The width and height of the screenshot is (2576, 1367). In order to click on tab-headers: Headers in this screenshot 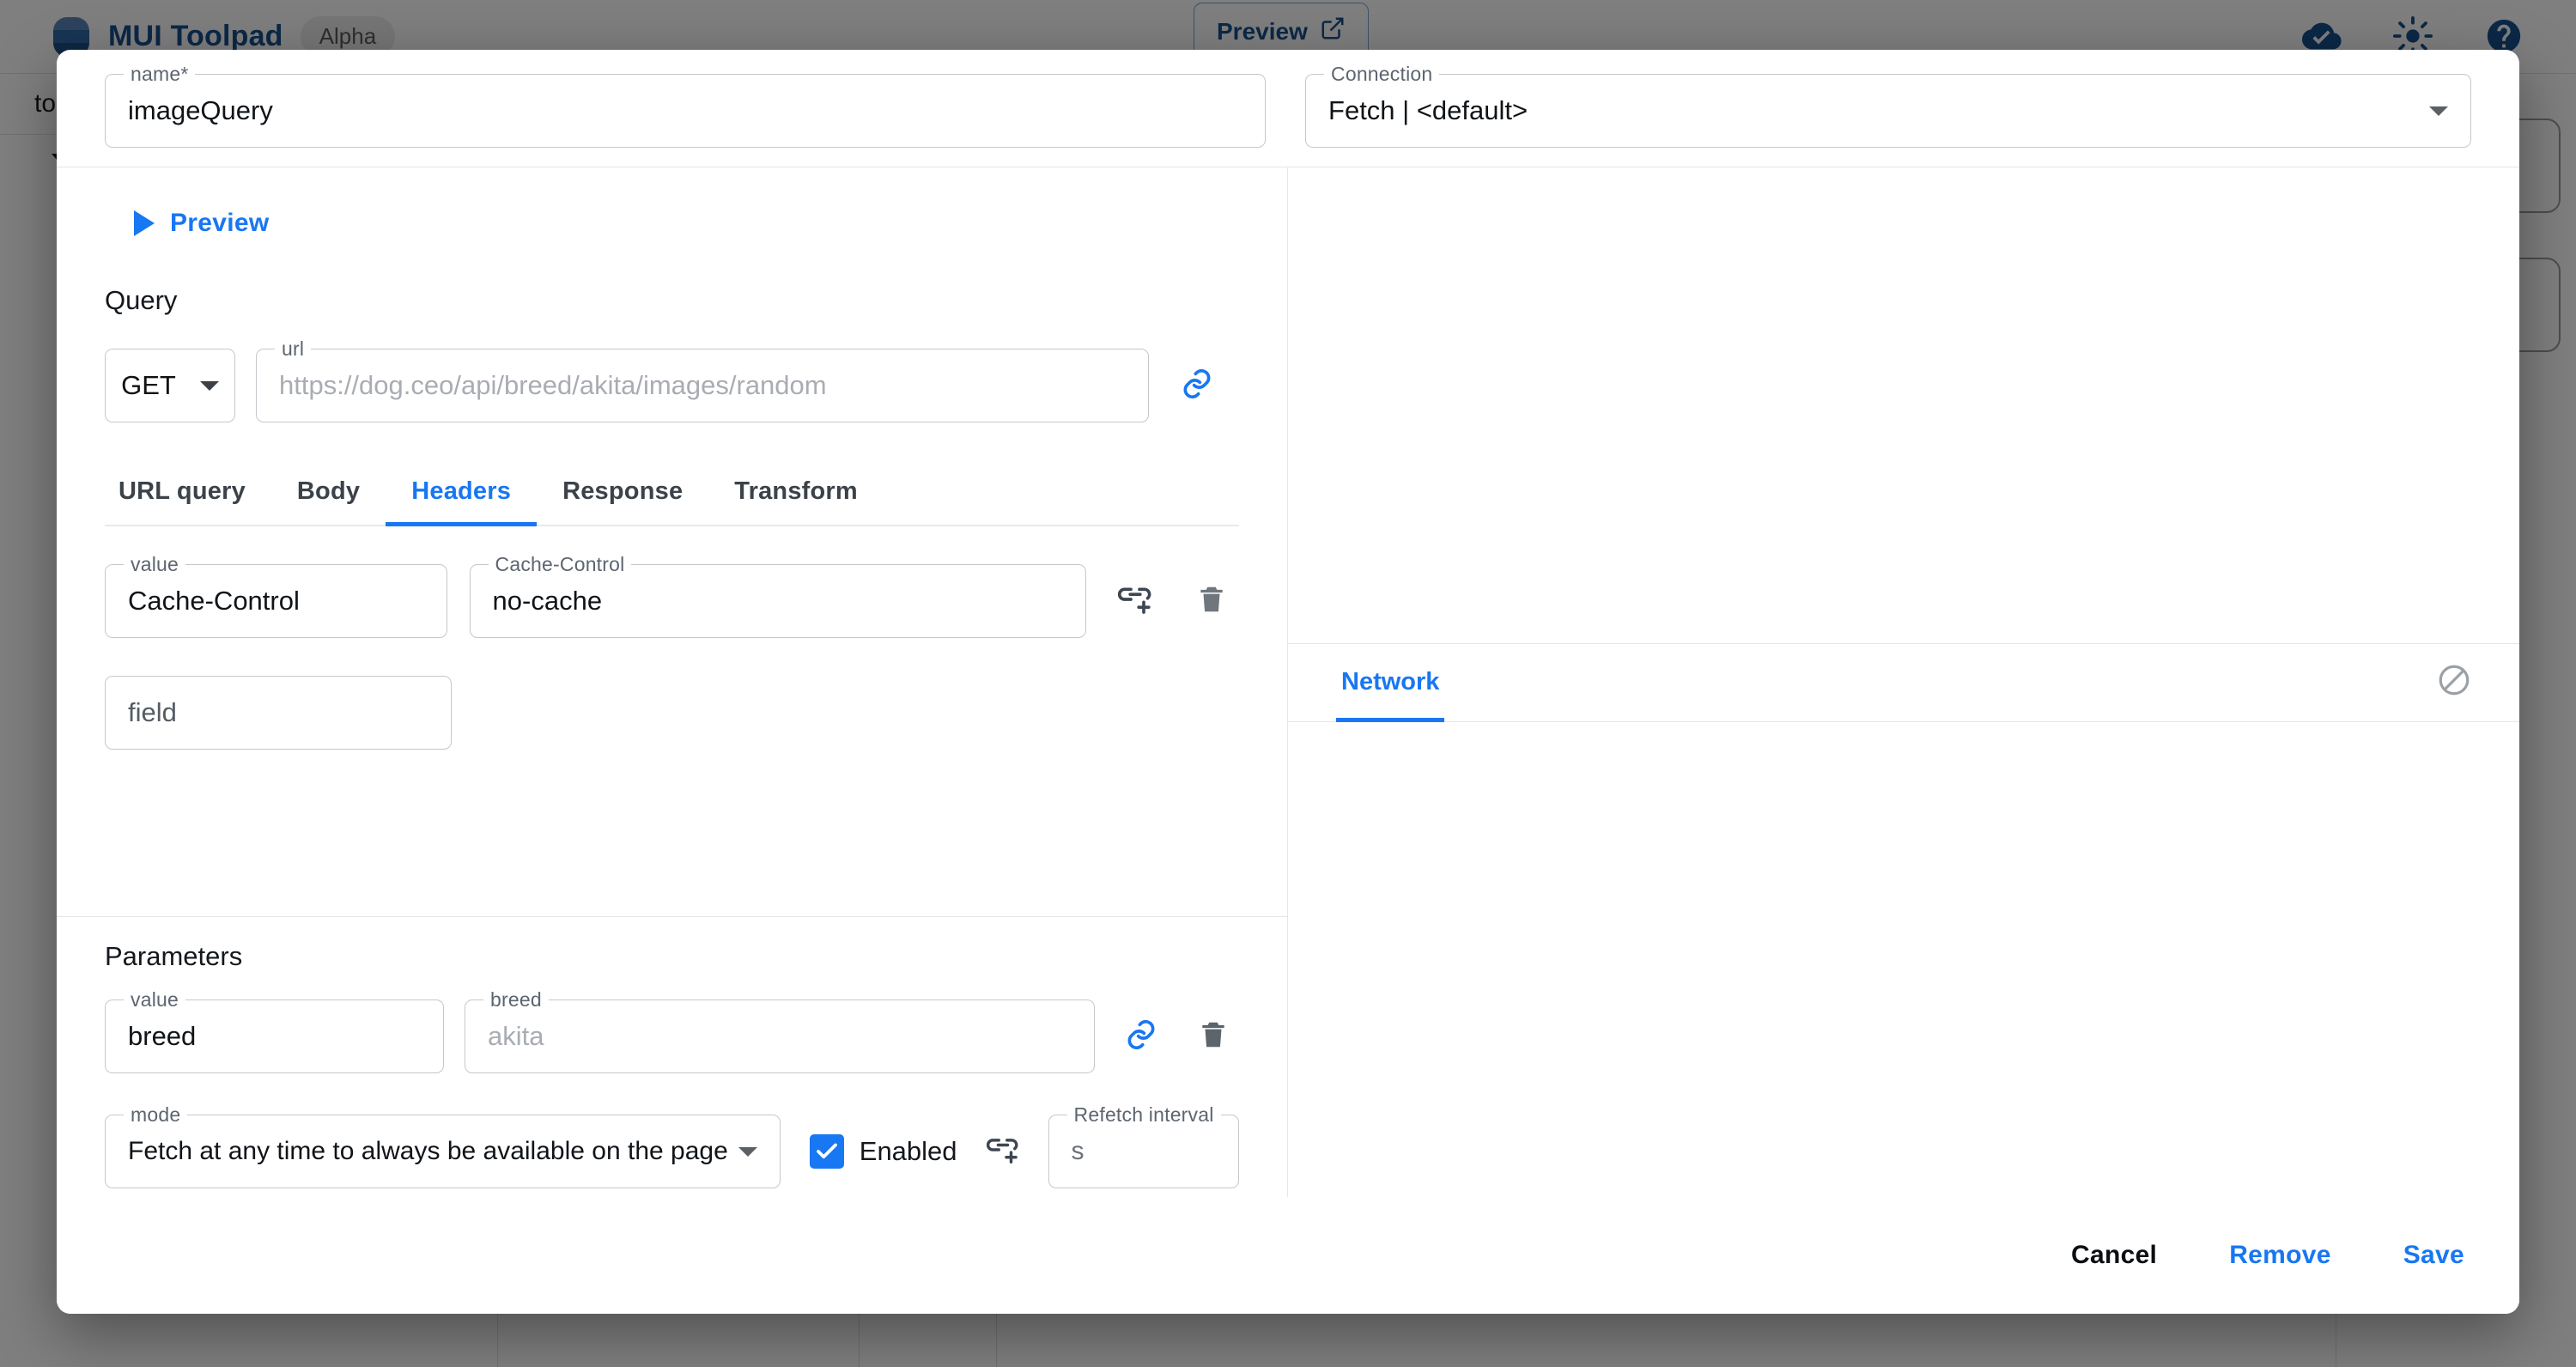, I will do `click(461, 497)`.